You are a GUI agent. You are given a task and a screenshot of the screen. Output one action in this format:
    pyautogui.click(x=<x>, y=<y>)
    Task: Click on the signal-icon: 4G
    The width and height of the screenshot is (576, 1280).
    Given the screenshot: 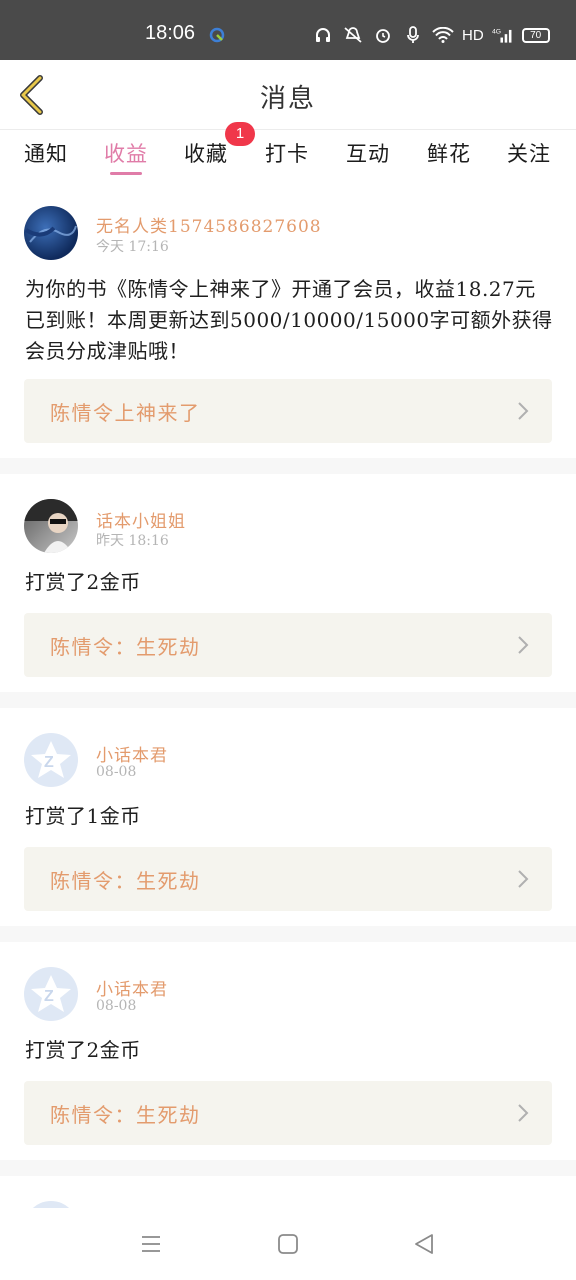 What is the action you would take?
    pyautogui.click(x=503, y=35)
    